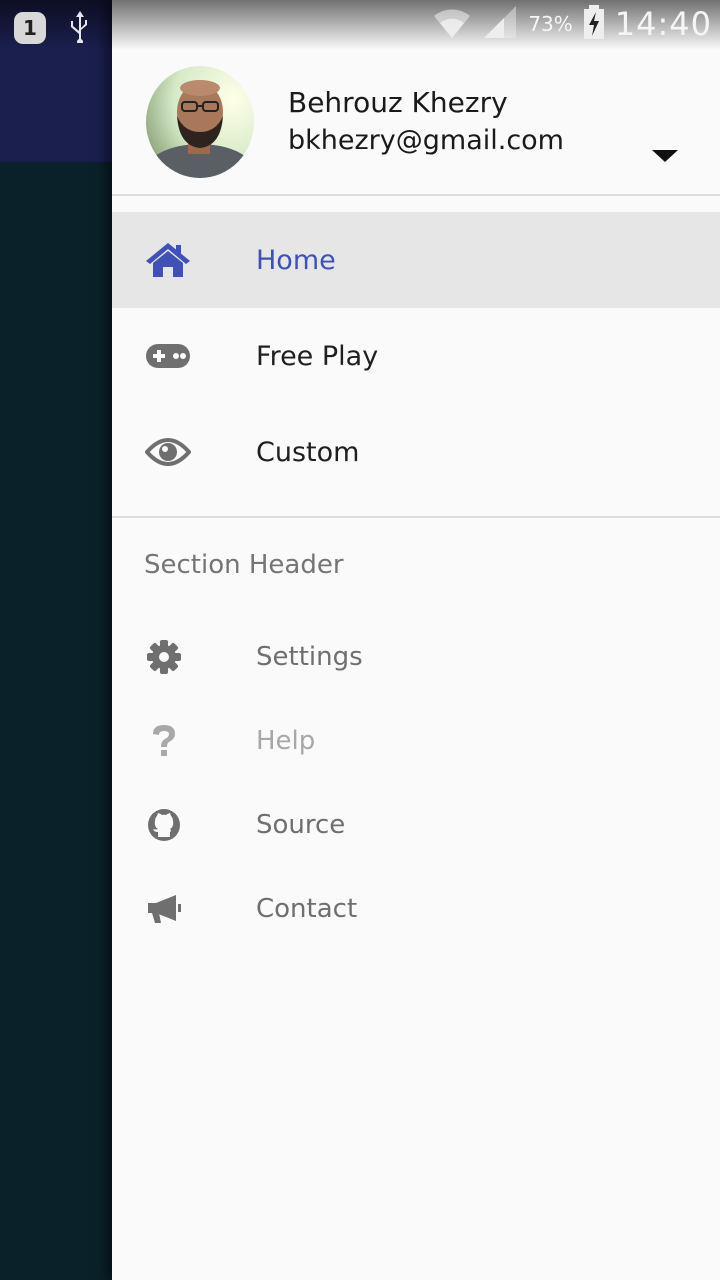 Image resolution: width=720 pixels, height=1280 pixels. I want to click on profile-name: Behrouz Khezry, so click(398, 102).